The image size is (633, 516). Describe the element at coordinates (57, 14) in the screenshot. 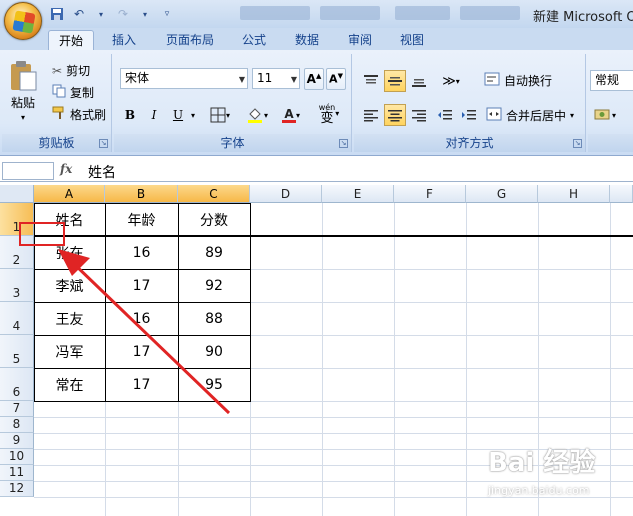

I see `save-icon` at that location.